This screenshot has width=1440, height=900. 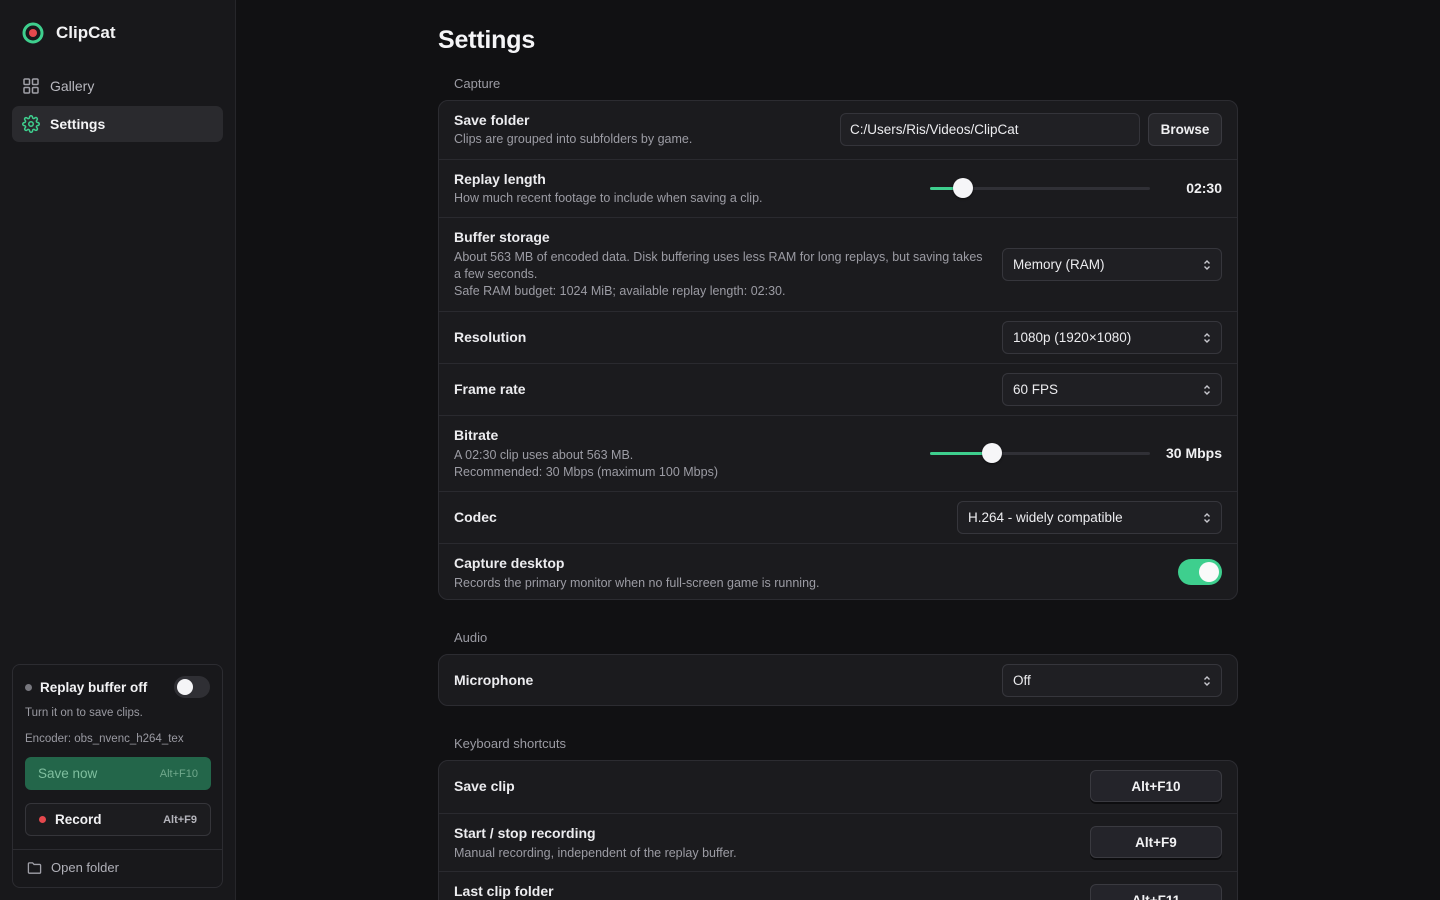 I want to click on sidebar-item-label: Settings, so click(x=78, y=124).